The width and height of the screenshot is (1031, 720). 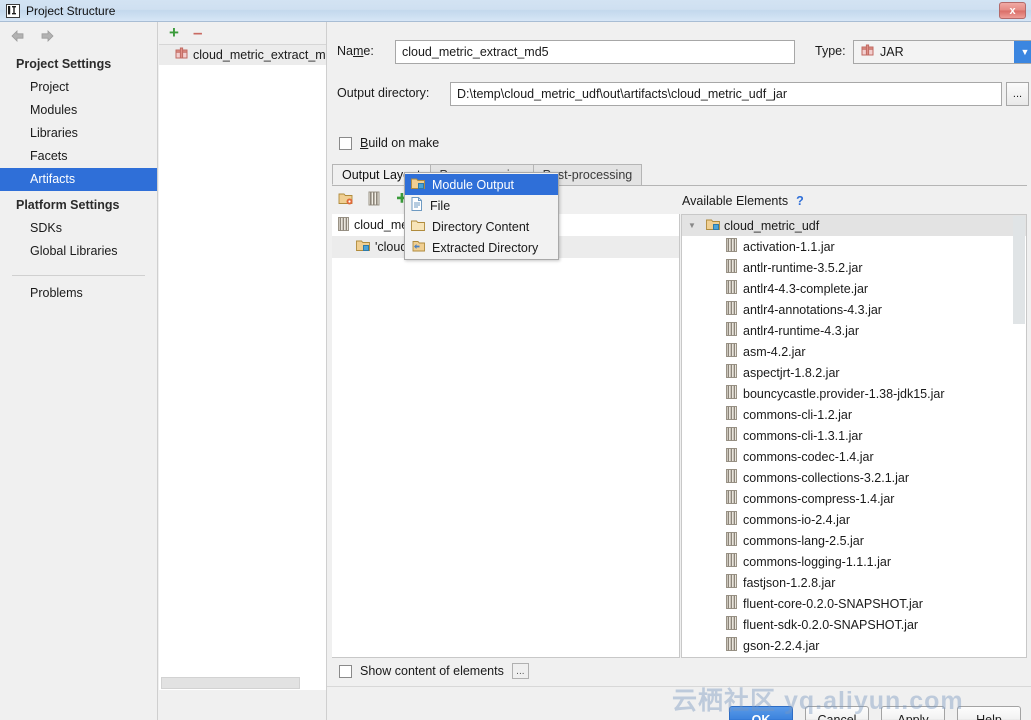 I want to click on available-element-row: antlr4-runtime-4.3.jar, so click(x=854, y=330).